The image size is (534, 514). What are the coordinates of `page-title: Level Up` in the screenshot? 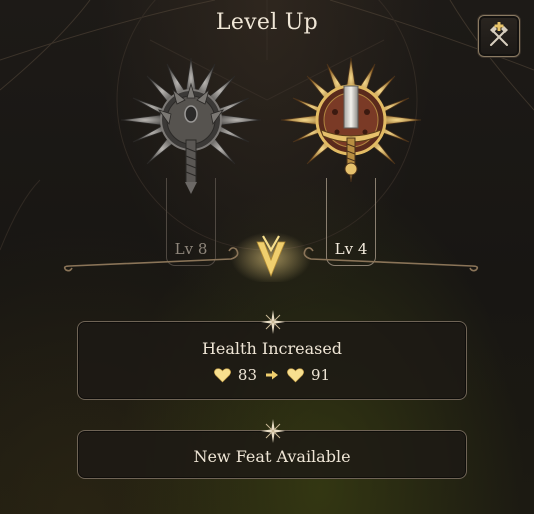 It's located at (267, 22).